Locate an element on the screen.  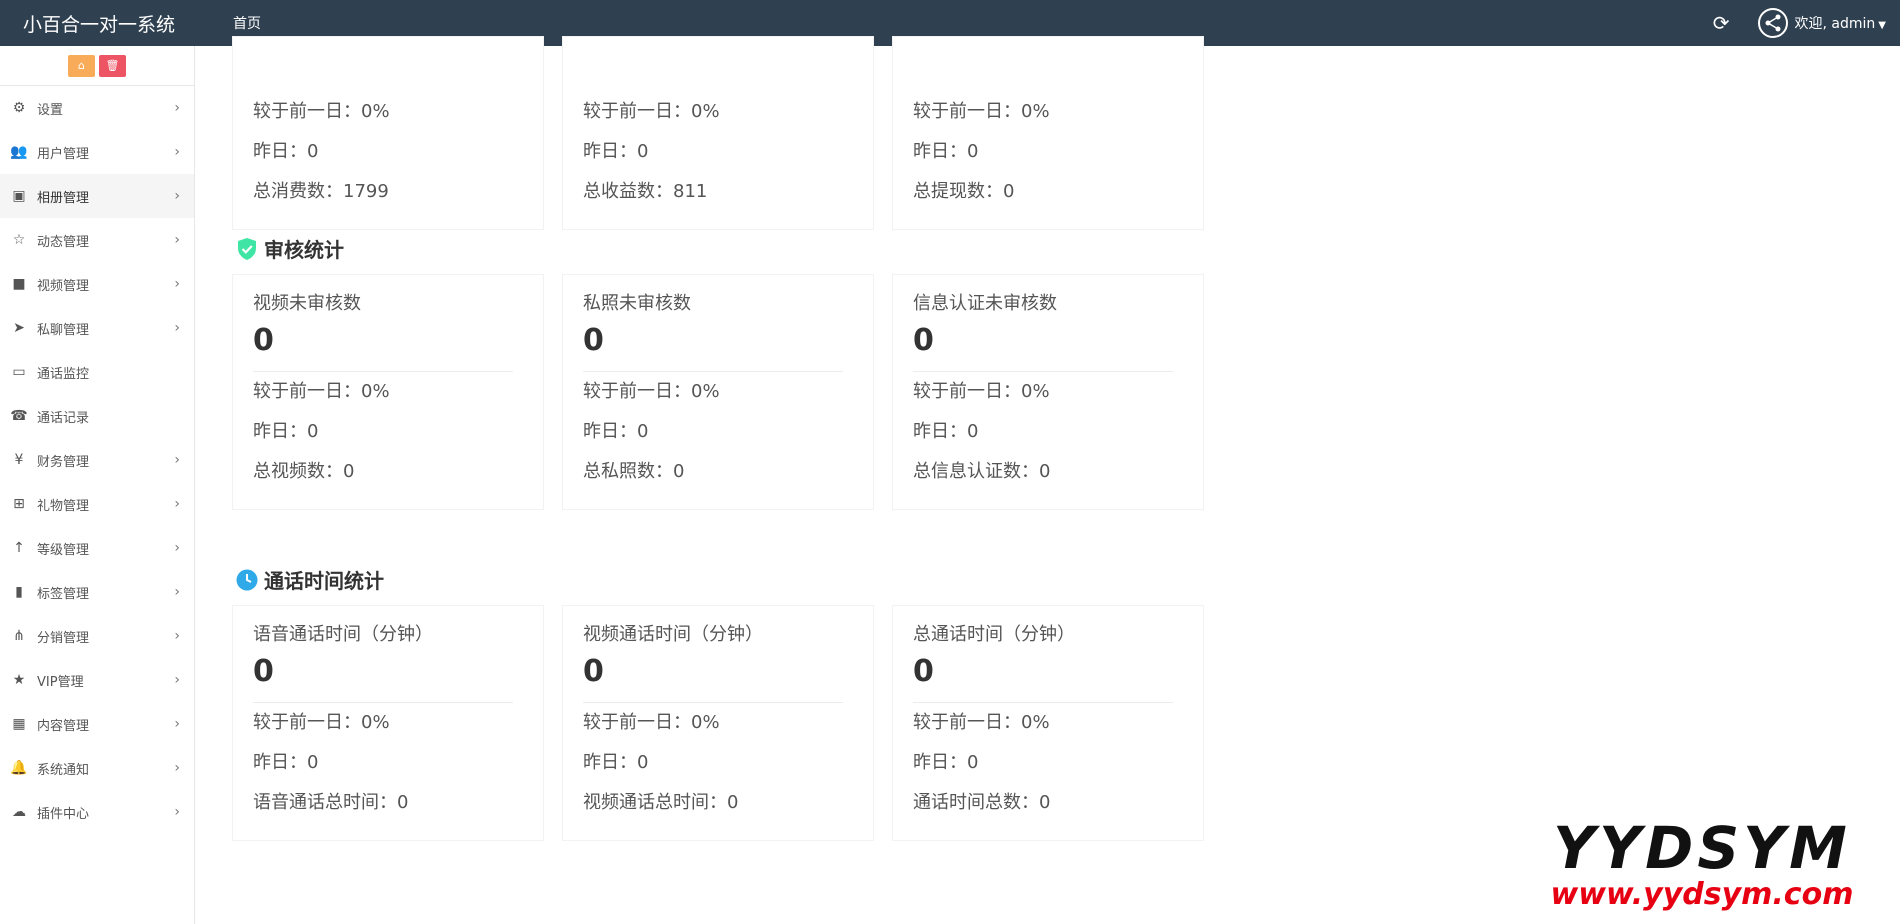
sidebar-item: ➤ 私聊管理 › is located at coordinates (97, 328).